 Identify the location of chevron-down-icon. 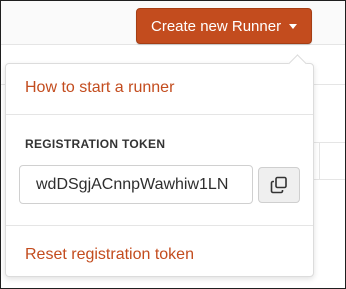
(293, 26).